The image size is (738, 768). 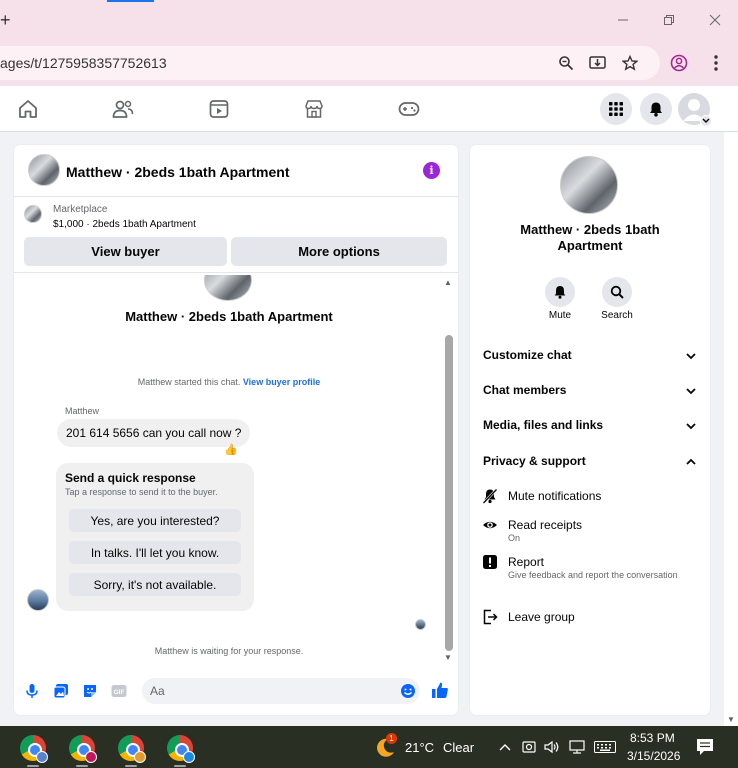 What do you see at coordinates (419, 747) in the screenshot?
I see `weather-temperature: 21°C` at bounding box center [419, 747].